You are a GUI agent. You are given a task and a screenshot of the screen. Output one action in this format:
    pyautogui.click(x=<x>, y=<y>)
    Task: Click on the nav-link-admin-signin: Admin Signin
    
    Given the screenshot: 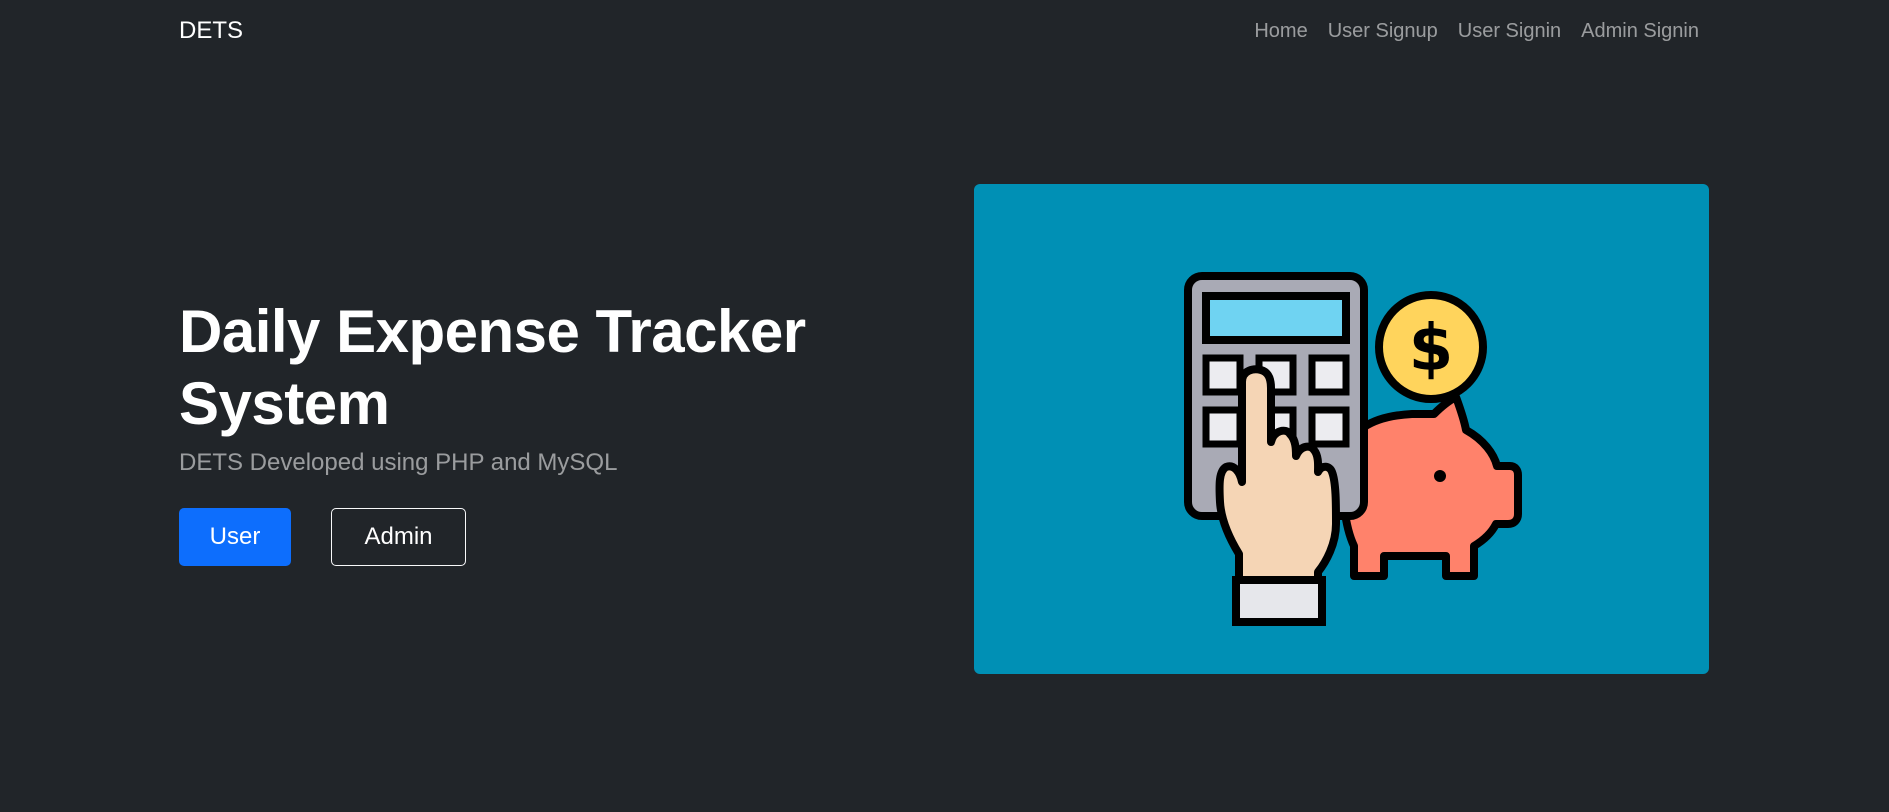 What is the action you would take?
    pyautogui.click(x=1640, y=31)
    